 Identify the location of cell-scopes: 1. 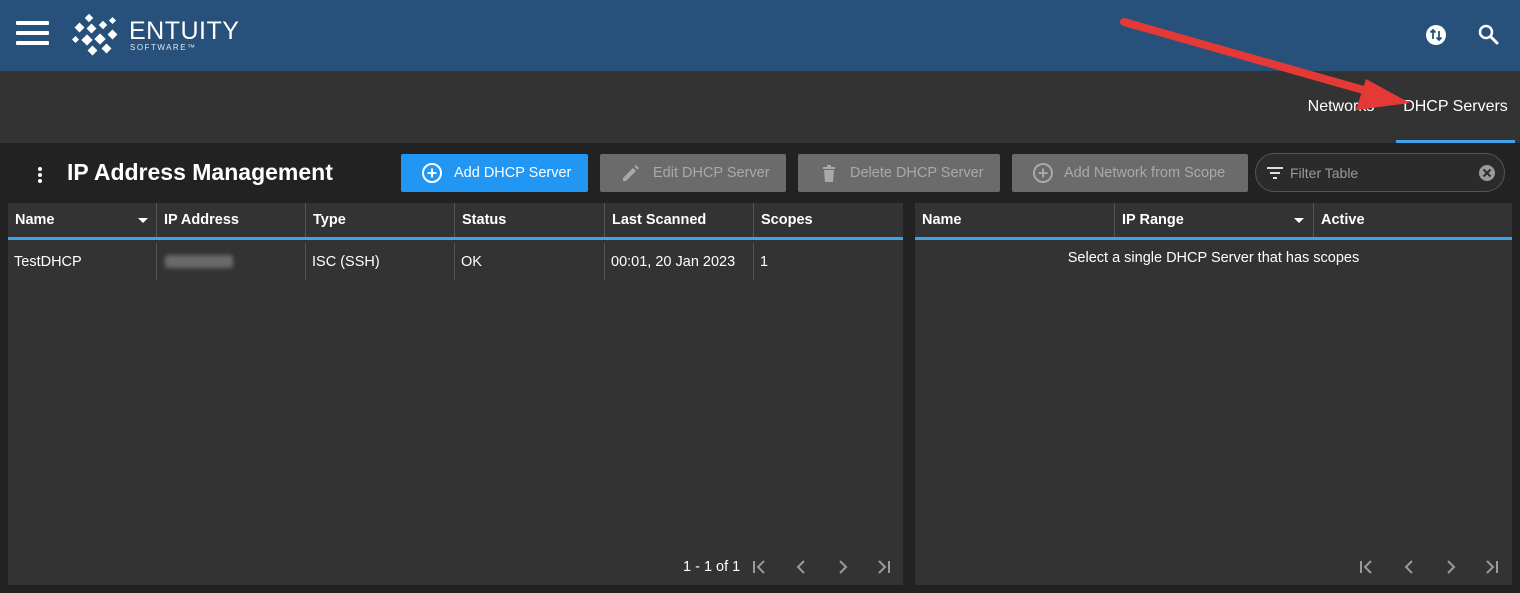
(828, 261).